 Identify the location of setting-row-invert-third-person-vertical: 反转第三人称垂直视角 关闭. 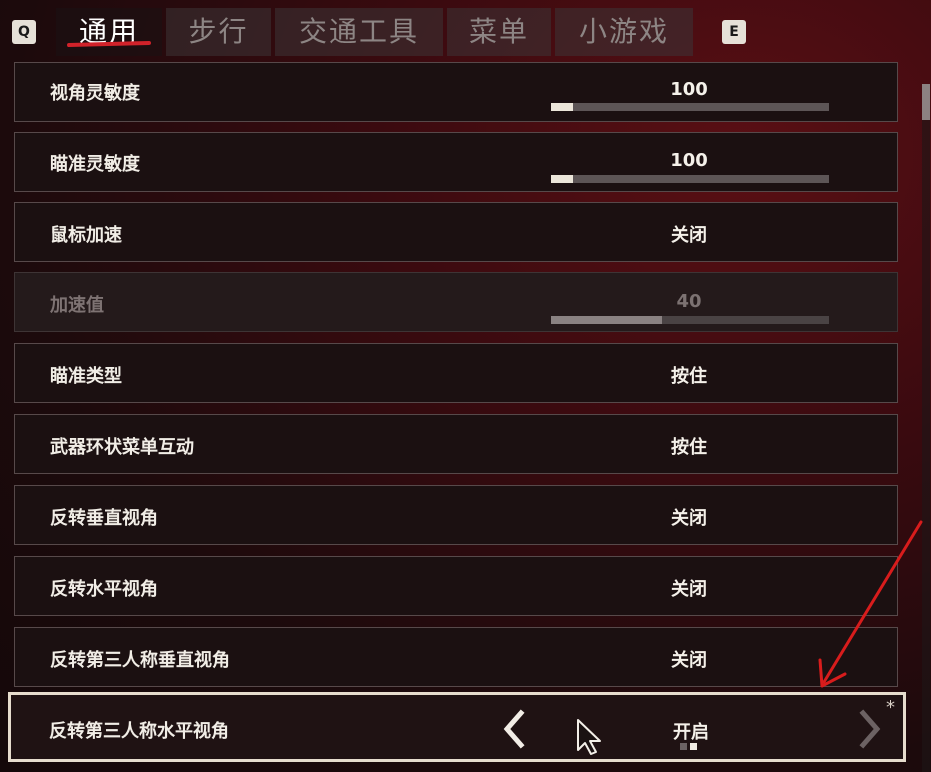
(456, 657).